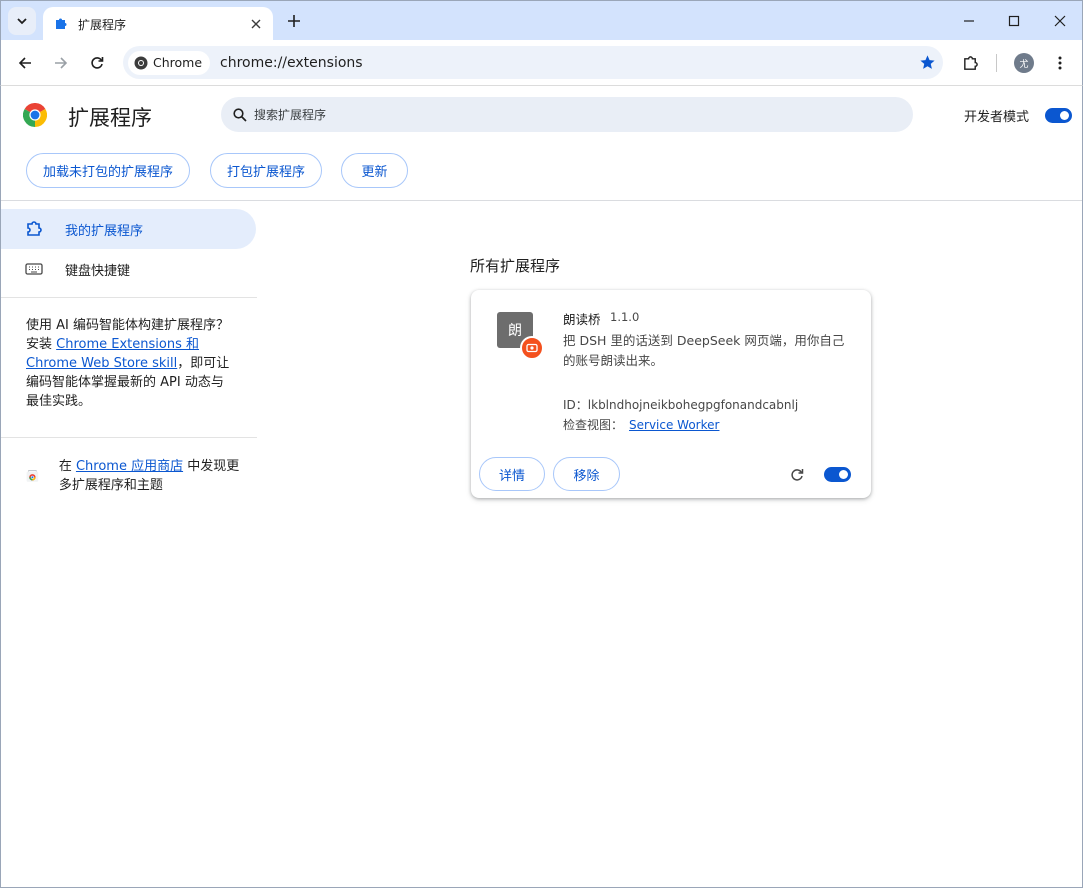 The width and height of the screenshot is (1083, 888). Describe the element at coordinates (178, 62) in the screenshot. I see `chip-label: Chrome` at that location.